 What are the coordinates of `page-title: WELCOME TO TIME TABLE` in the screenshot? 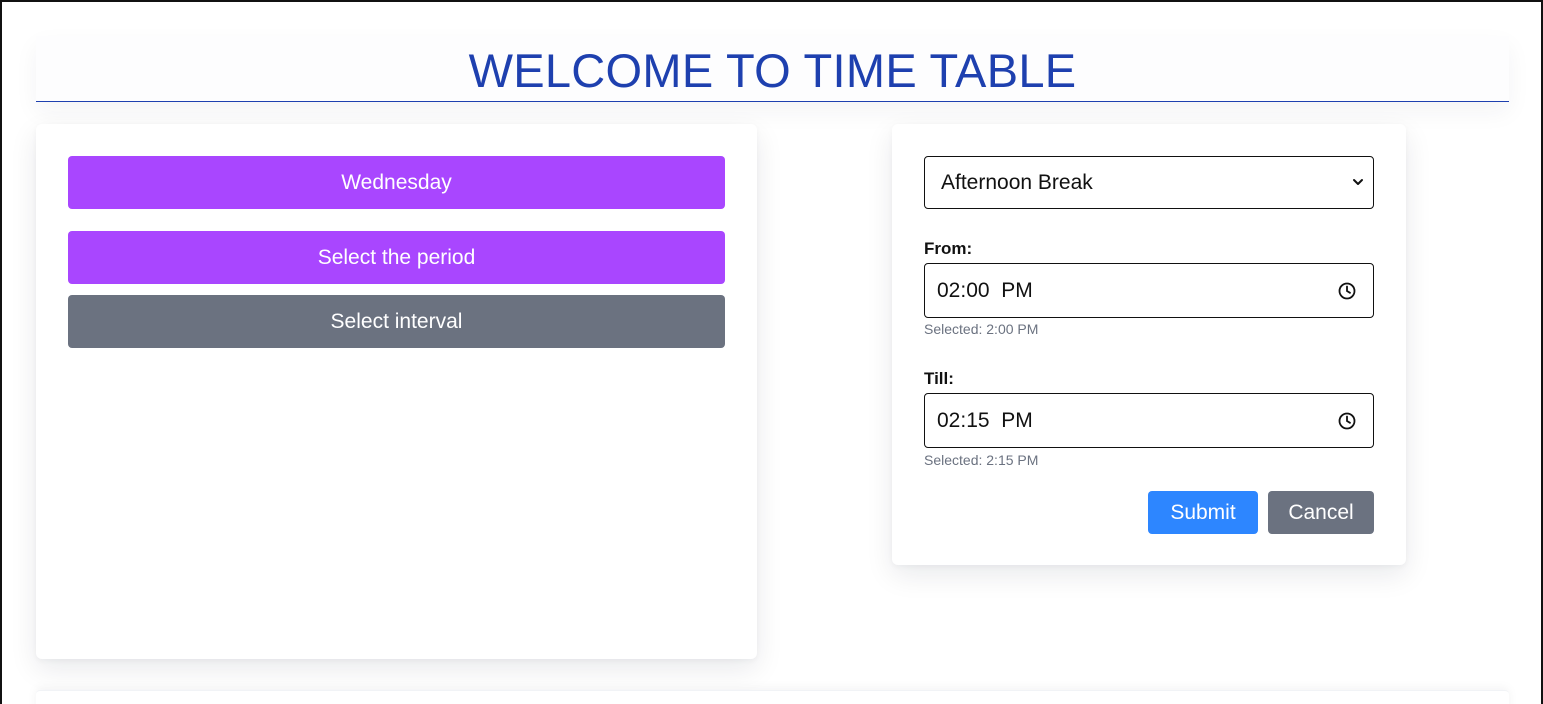 It's located at (772, 70).